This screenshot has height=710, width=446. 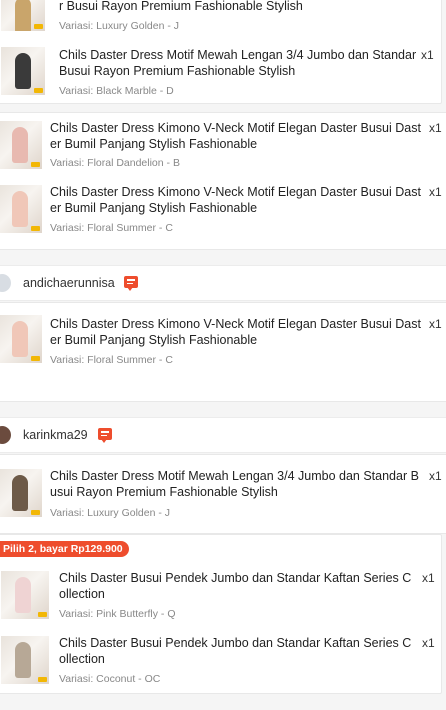 What do you see at coordinates (110, 679) in the screenshot?
I see `product-variant: Variasi: Coconut - OC` at bounding box center [110, 679].